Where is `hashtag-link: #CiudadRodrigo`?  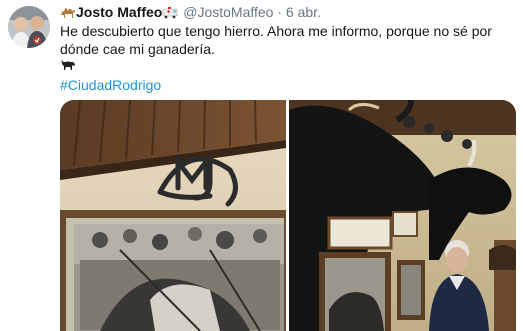 hashtag-link: #CiudadRodrigo is located at coordinates (110, 85).